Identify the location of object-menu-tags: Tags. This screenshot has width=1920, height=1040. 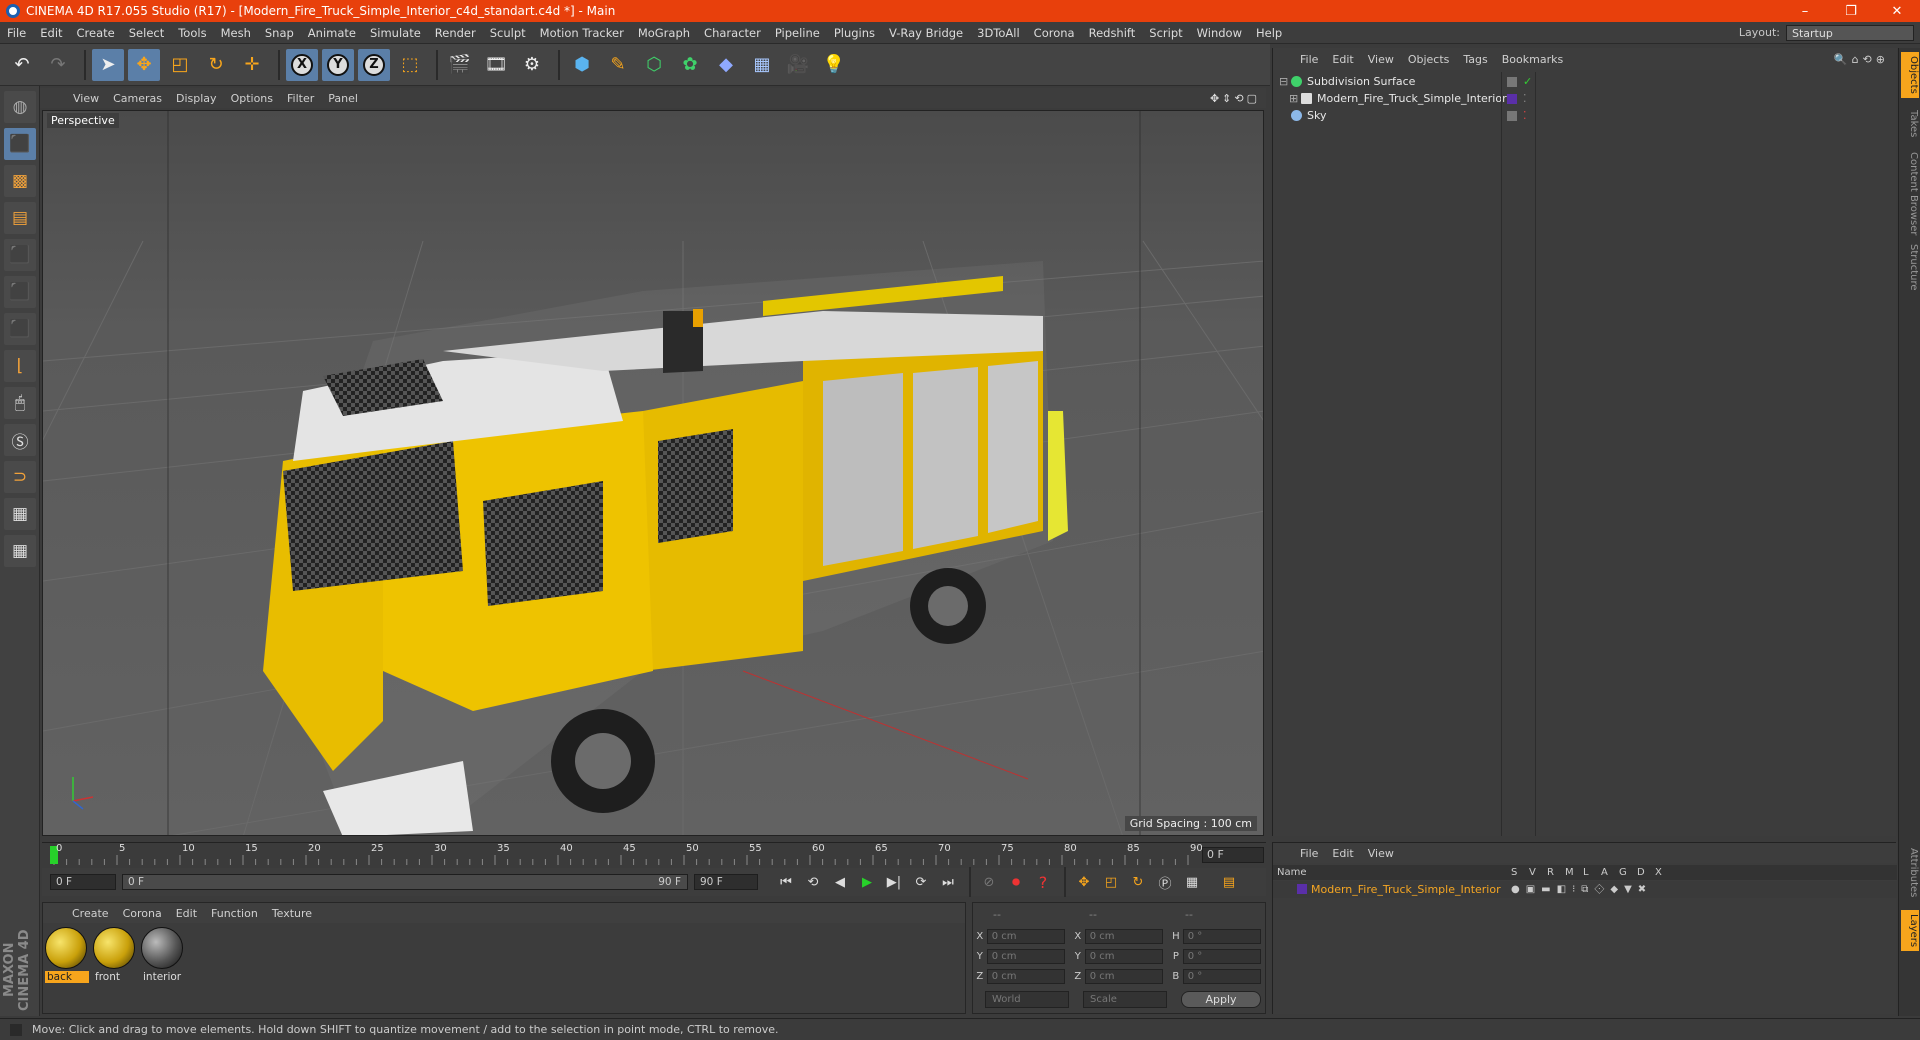
(1475, 59).